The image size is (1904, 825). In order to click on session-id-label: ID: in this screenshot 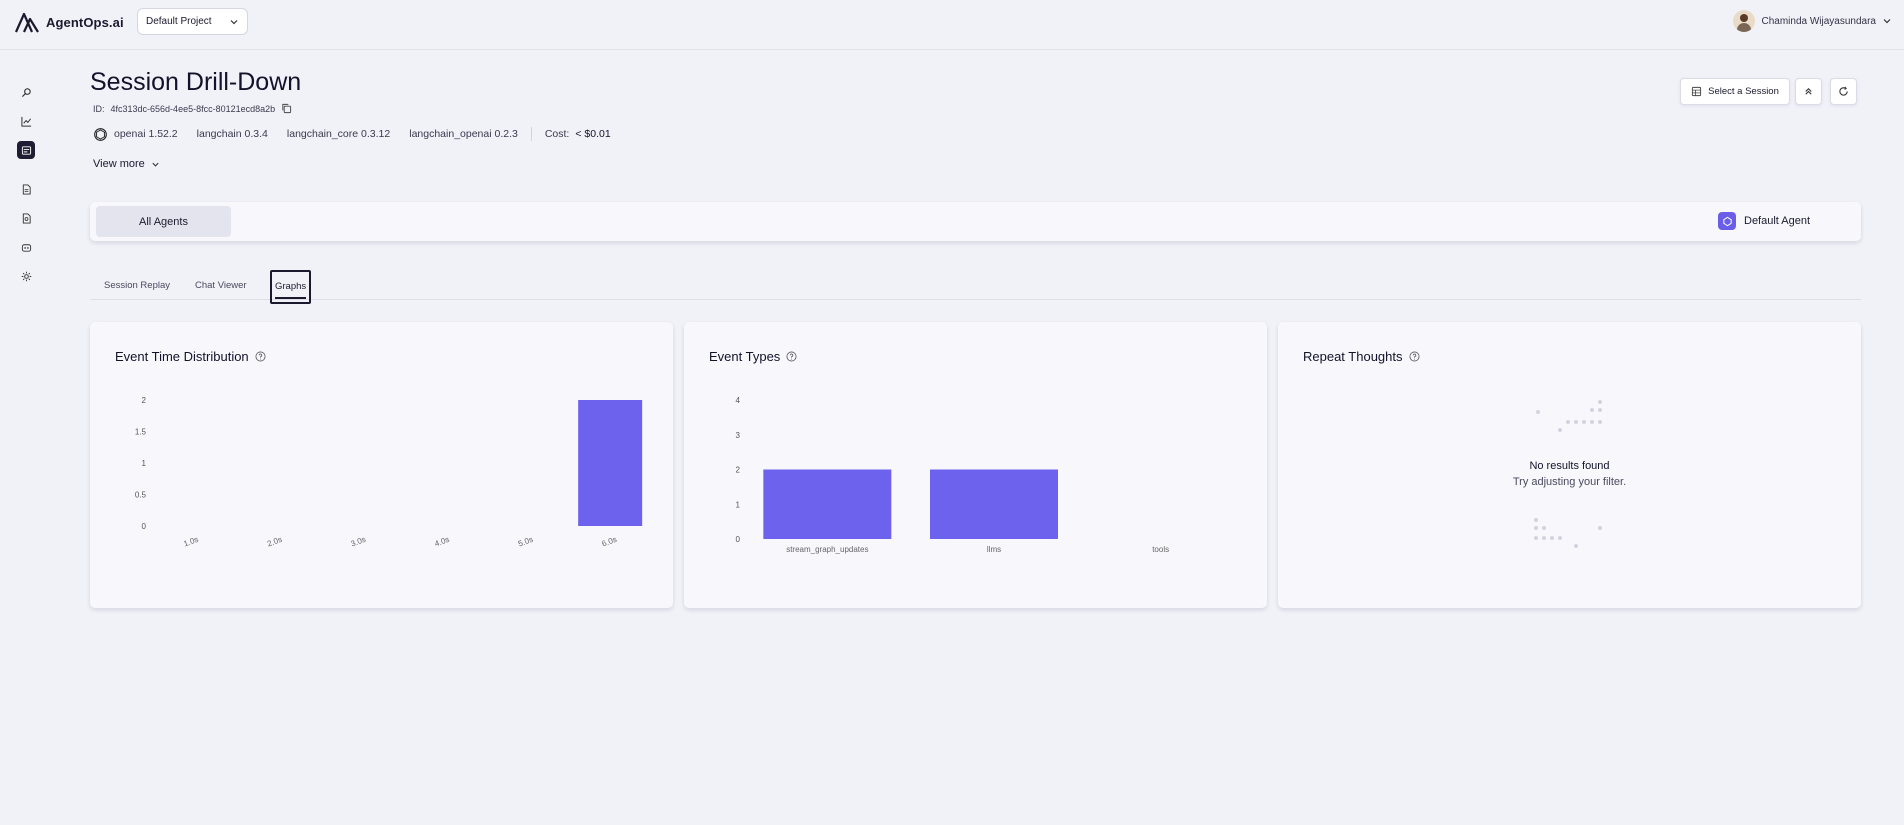, I will do `click(99, 108)`.